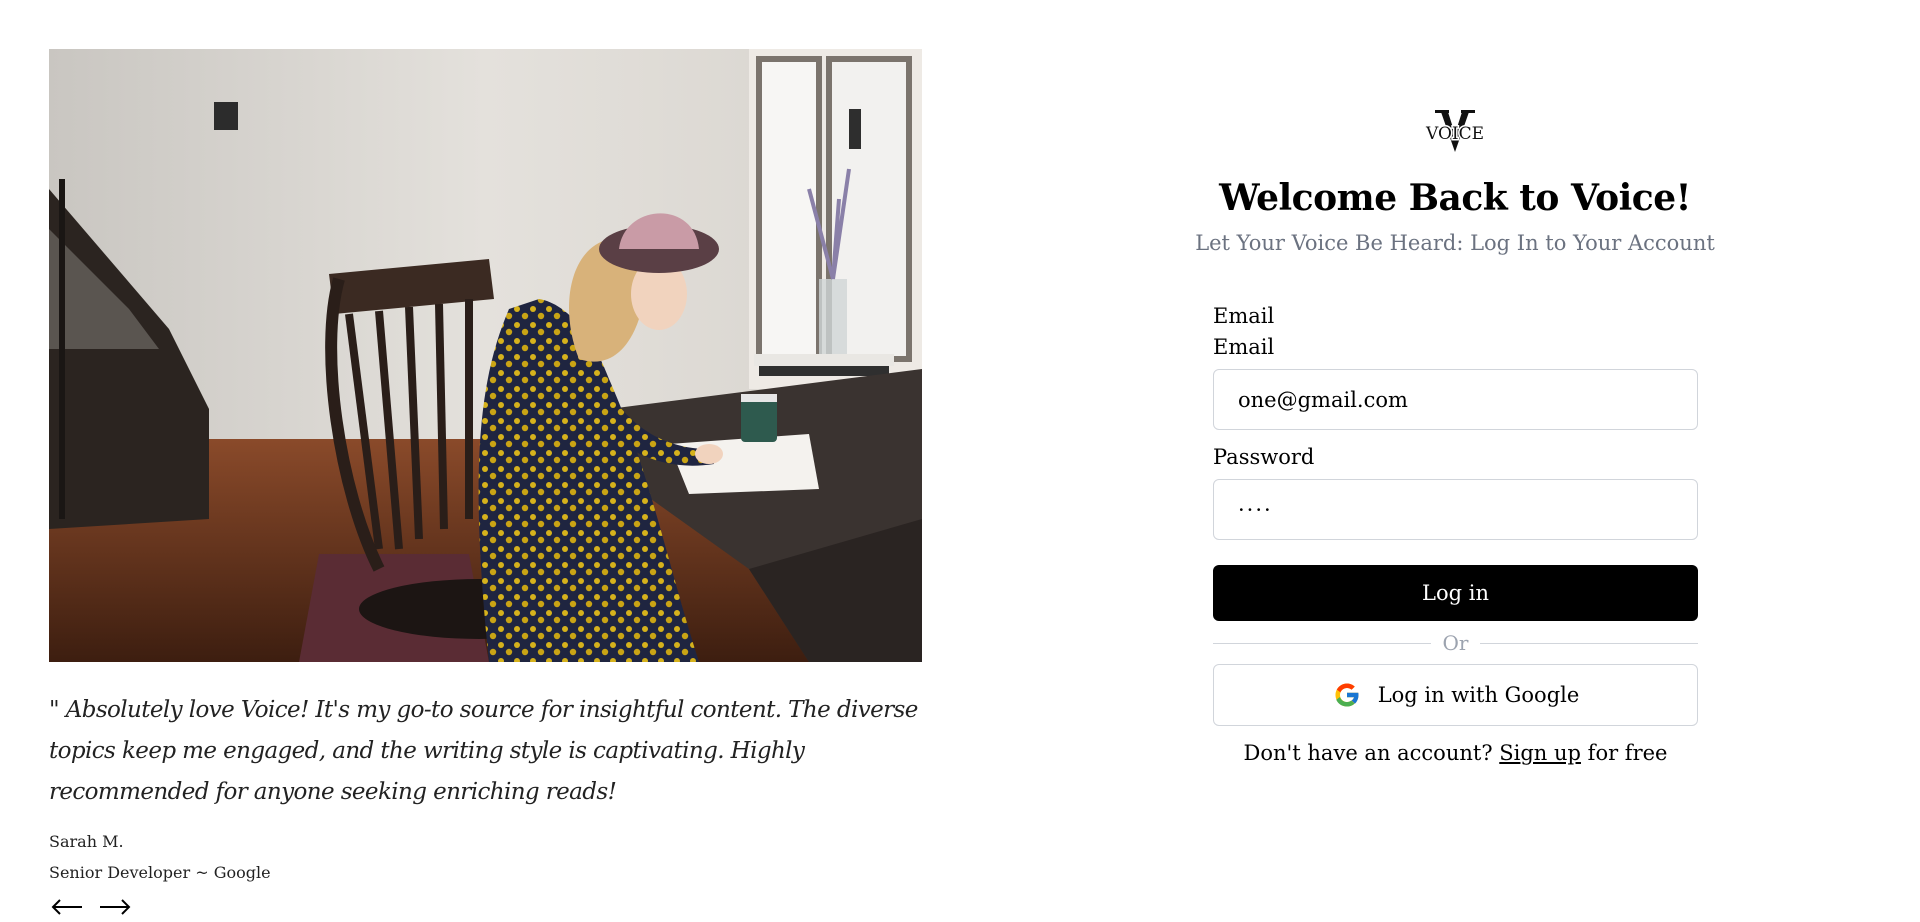 This screenshot has width=1920, height=922. Describe the element at coordinates (1264, 457) in the screenshot. I see `password-label: Password` at that location.